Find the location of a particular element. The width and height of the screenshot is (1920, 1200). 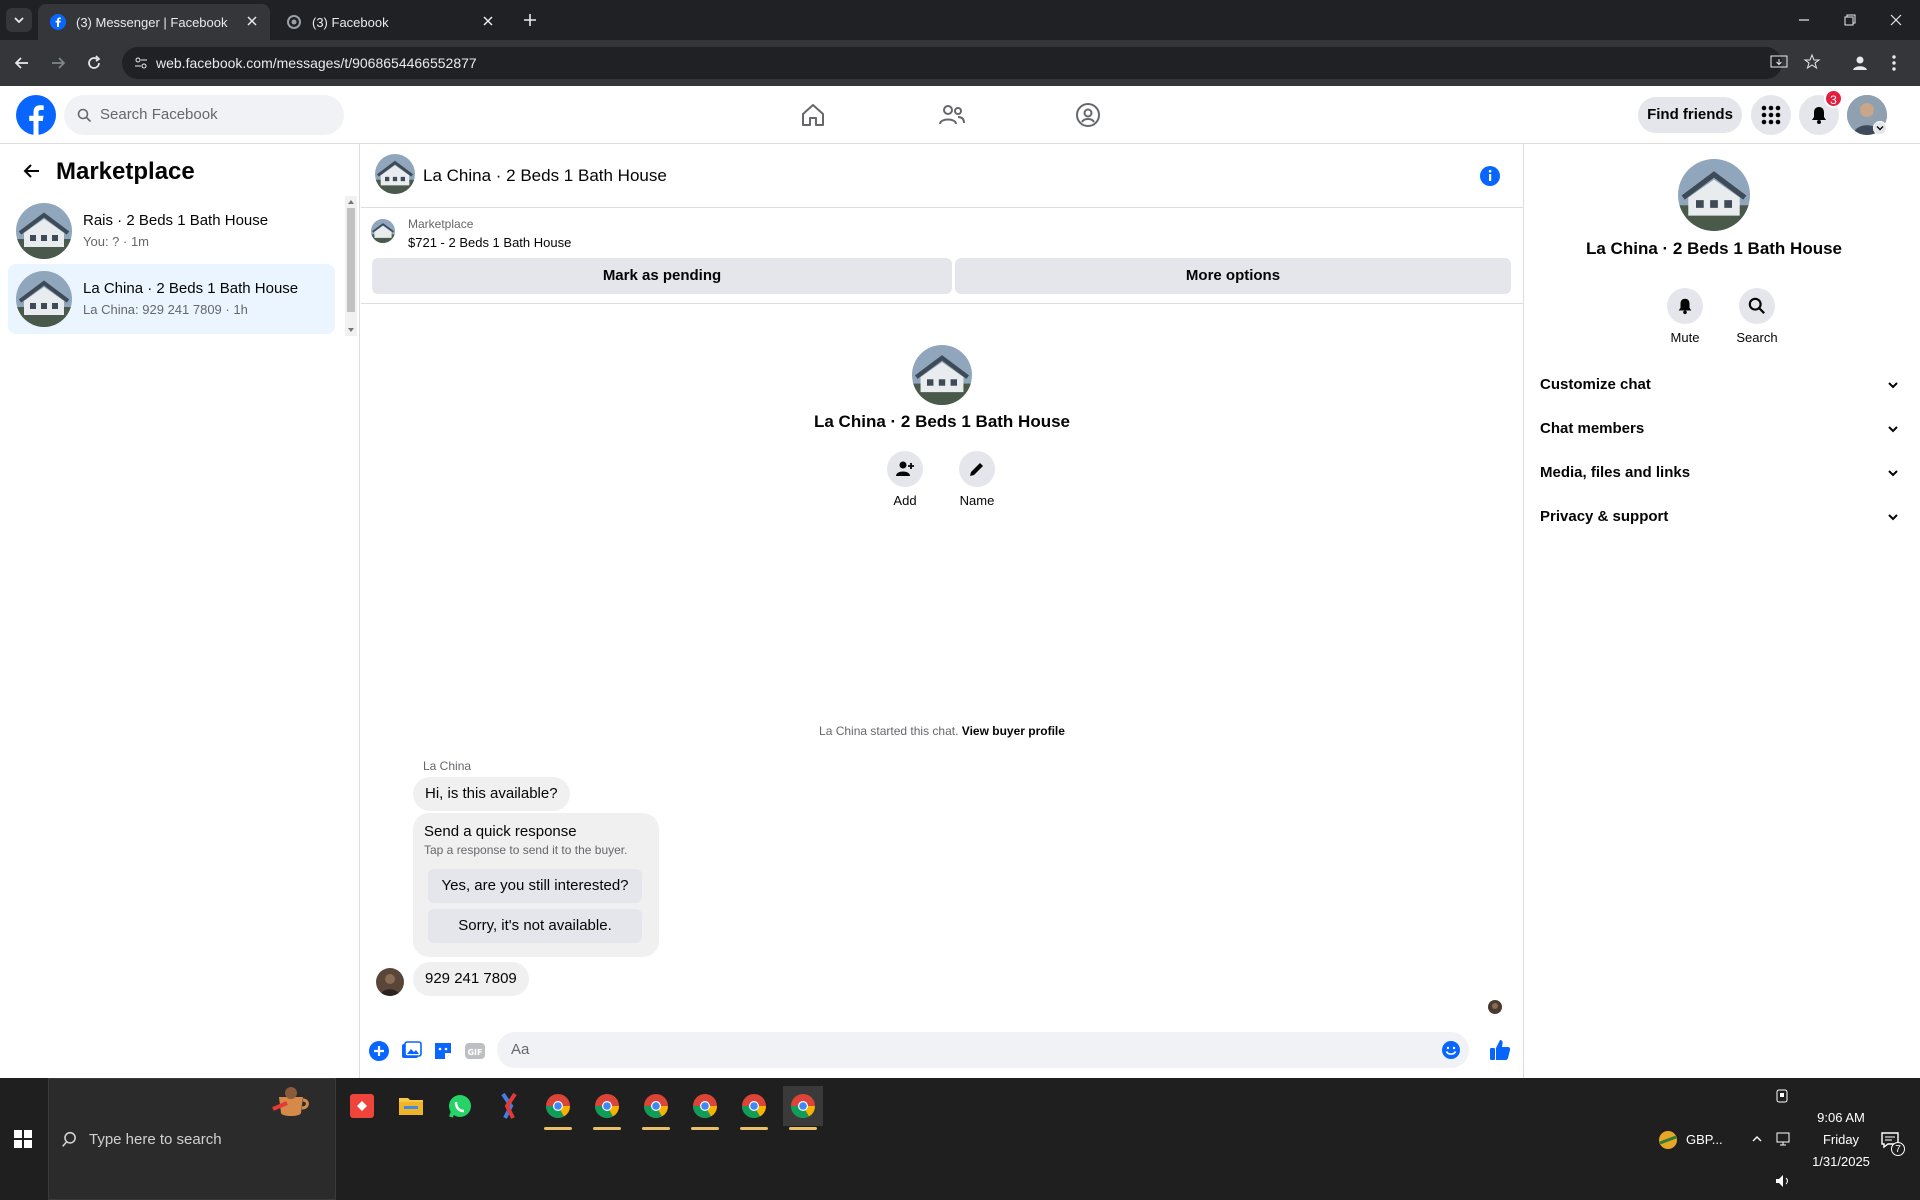

back-arrow-icon is located at coordinates (32, 171).